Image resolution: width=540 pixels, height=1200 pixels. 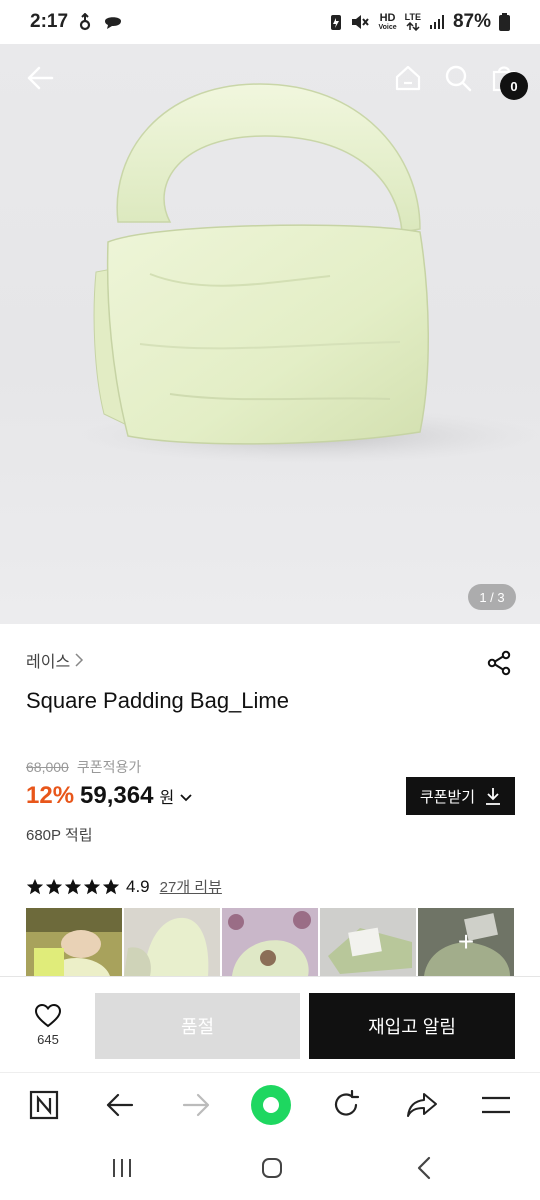 I want to click on brand-name: 레이스, so click(x=48, y=662).